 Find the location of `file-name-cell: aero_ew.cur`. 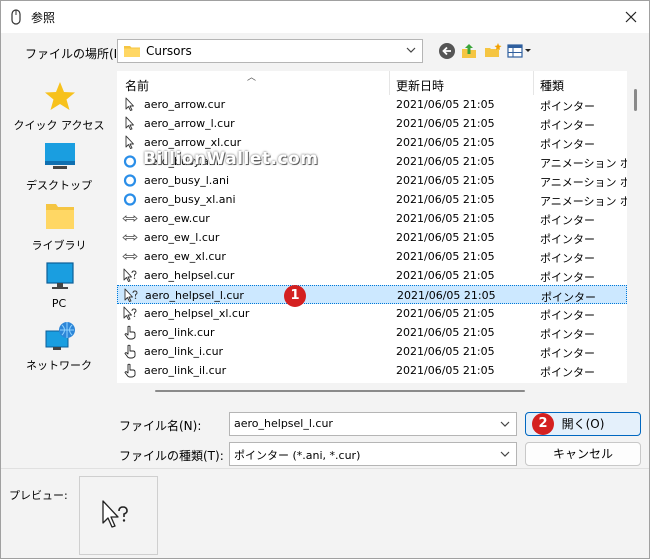

file-name-cell: aero_ew.cur is located at coordinates (177, 218).